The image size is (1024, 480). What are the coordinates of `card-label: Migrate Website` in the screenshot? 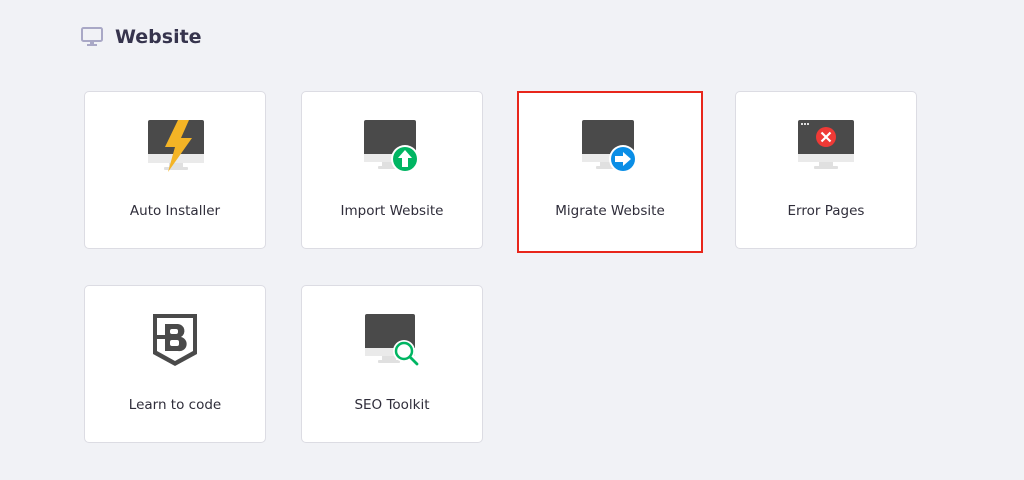 It's located at (610, 211).